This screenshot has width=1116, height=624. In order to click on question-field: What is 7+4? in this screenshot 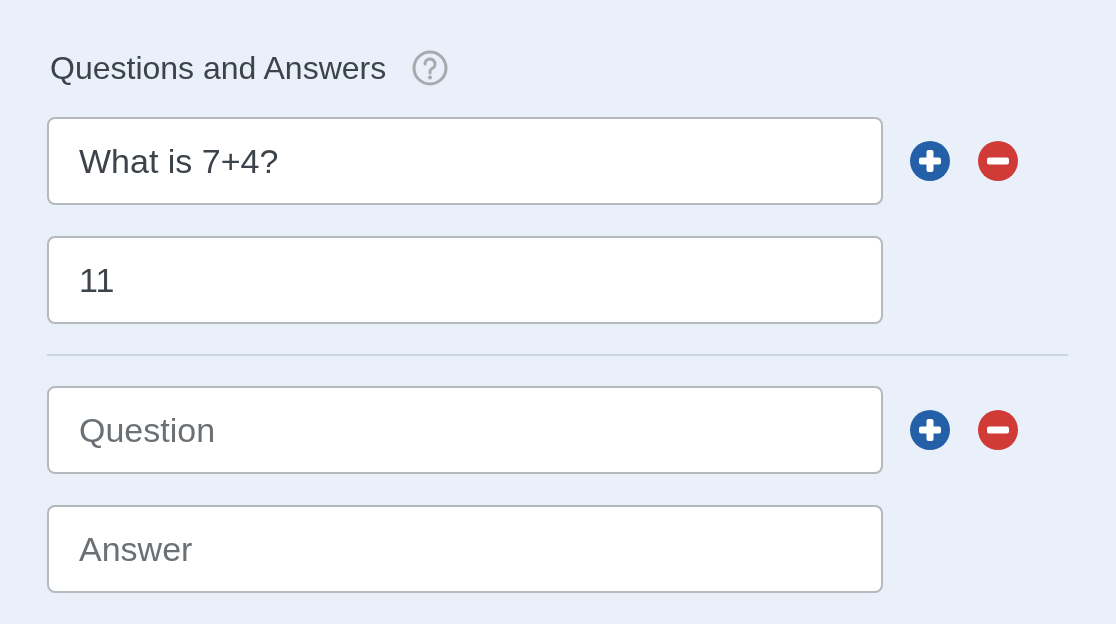, I will do `click(465, 161)`.